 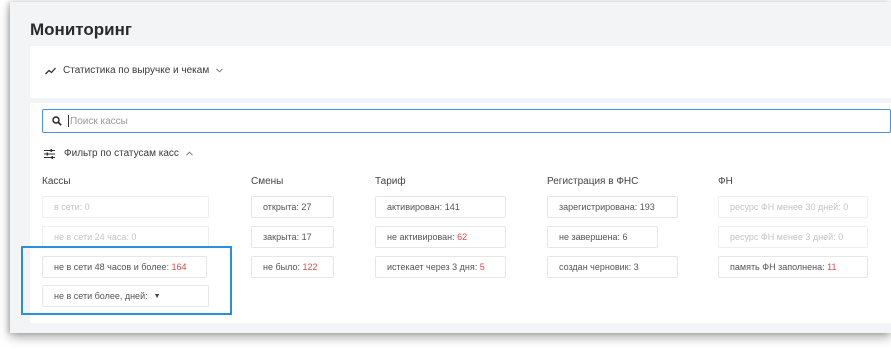 I want to click on filter-toggle: Фильтр по статусам касс, so click(x=123, y=153).